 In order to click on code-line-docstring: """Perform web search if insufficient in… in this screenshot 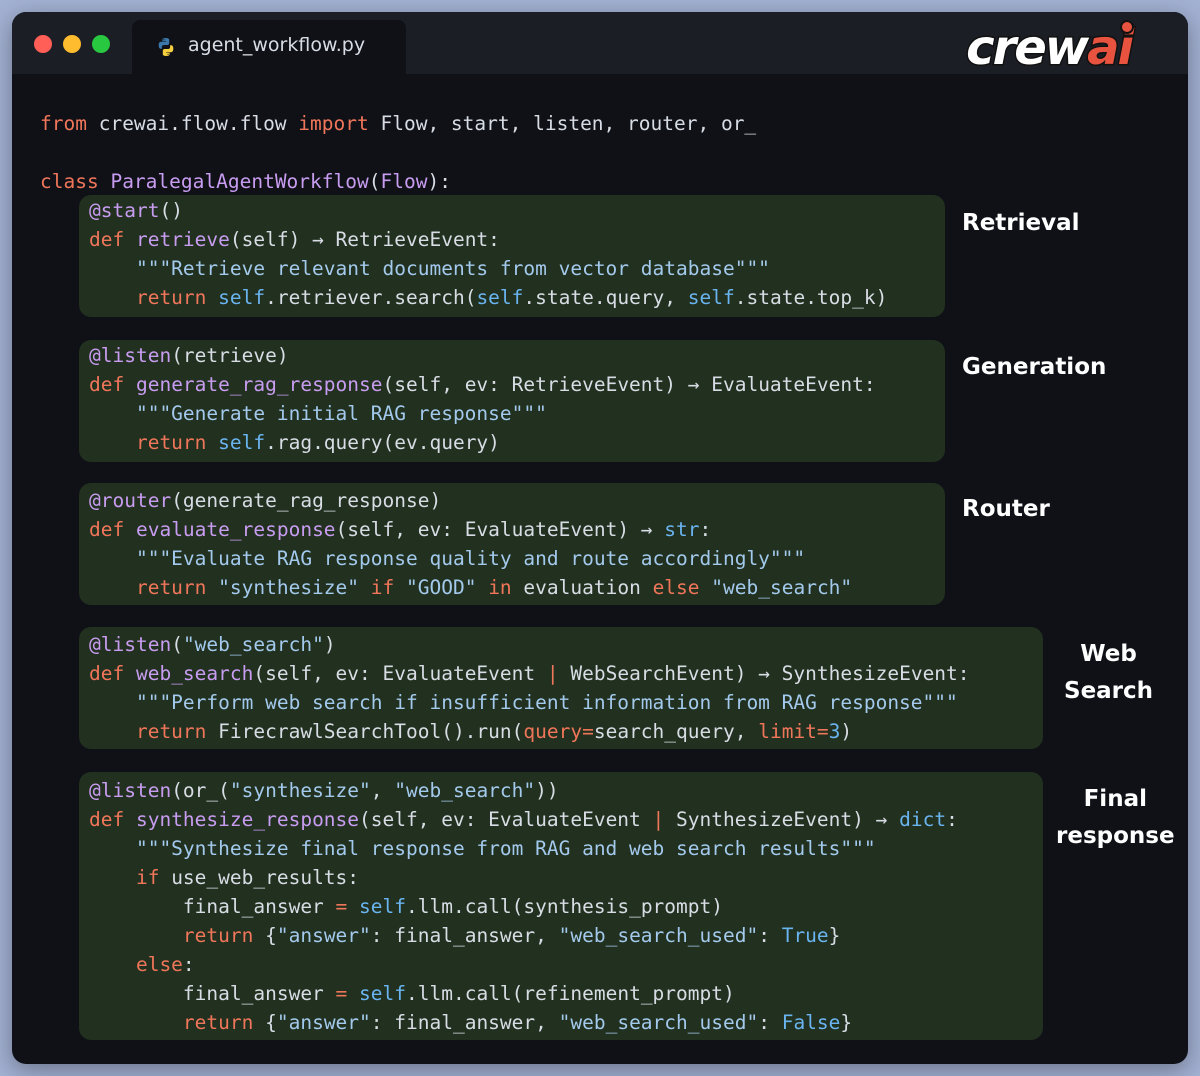, I will do `click(523, 702)`.